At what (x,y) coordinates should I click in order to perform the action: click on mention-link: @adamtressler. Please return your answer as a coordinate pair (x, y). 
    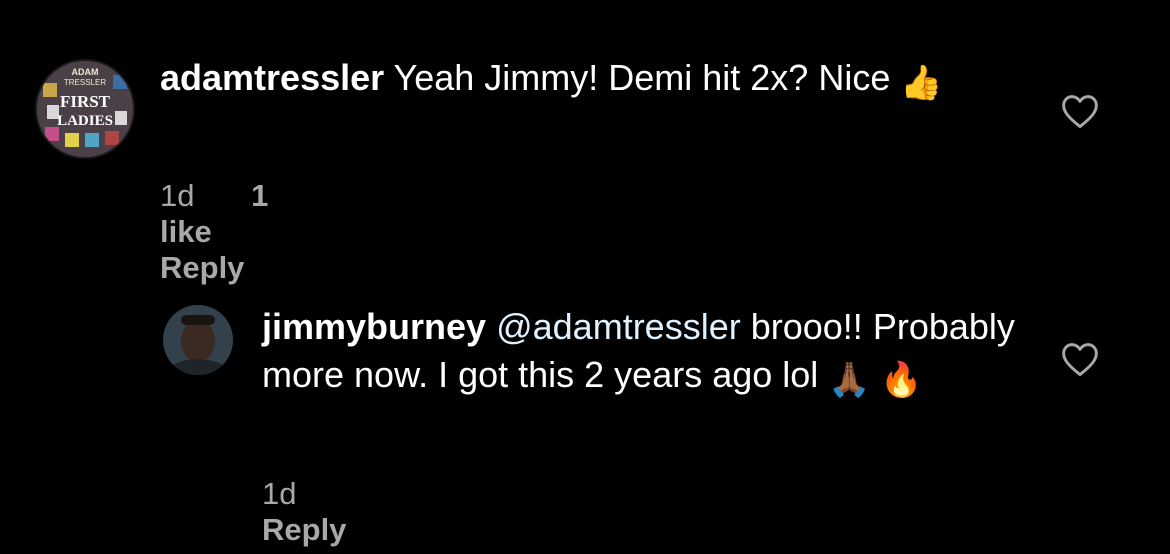
    Looking at the image, I should click on (618, 326).